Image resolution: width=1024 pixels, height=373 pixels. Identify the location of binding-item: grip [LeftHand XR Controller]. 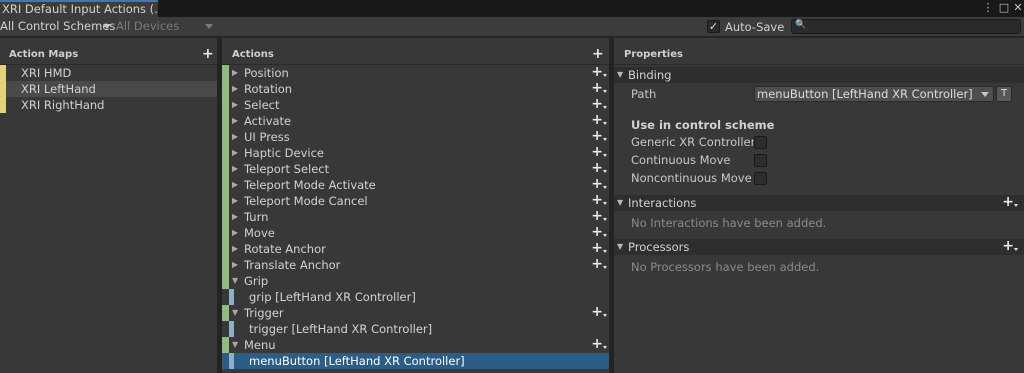
(415, 297).